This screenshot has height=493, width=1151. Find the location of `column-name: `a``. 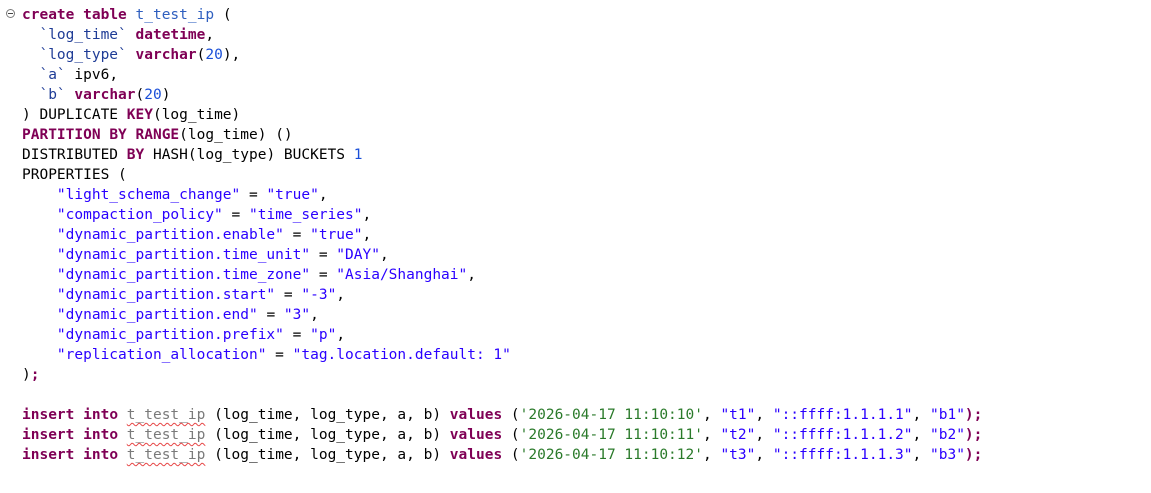

column-name: `a` is located at coordinates (52, 75).